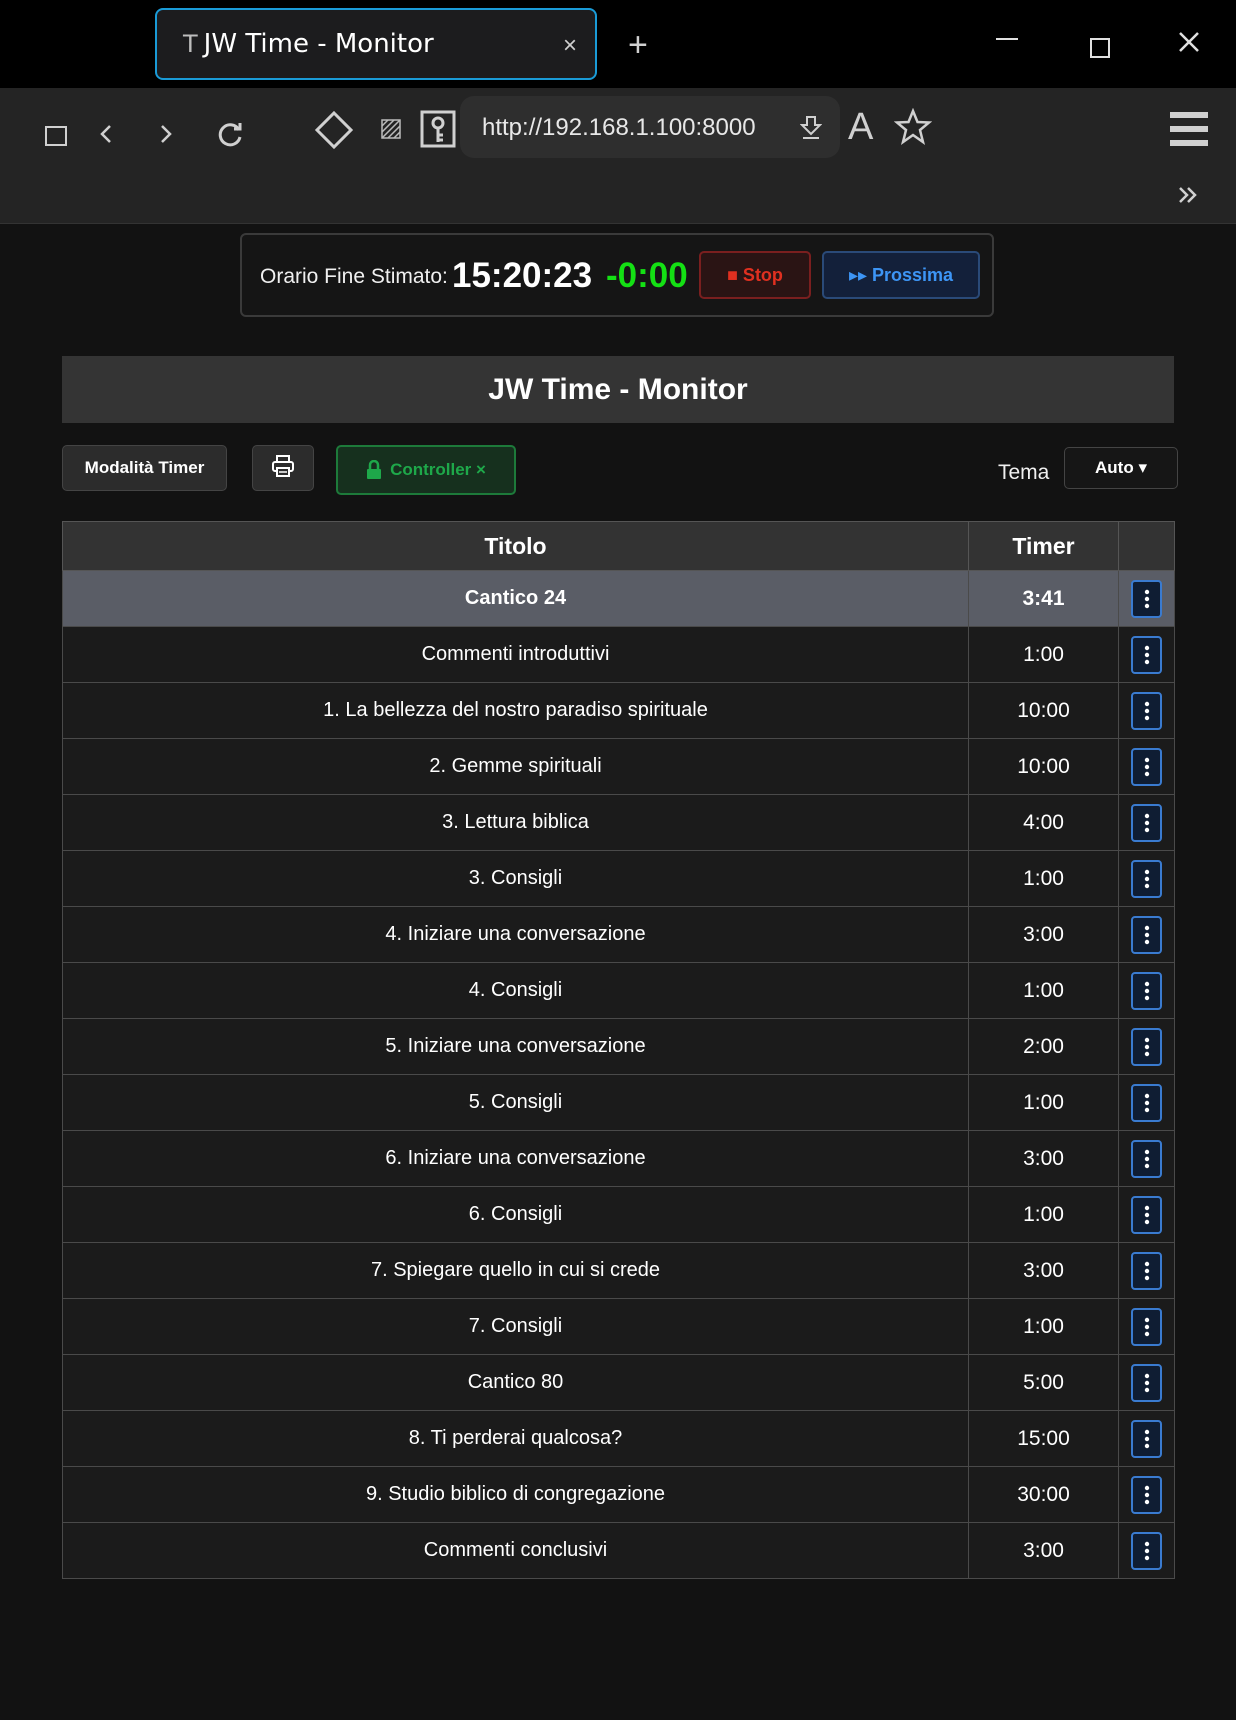 The image size is (1236, 1720). I want to click on table-row: Cantico 24 3:41, so click(618, 598).